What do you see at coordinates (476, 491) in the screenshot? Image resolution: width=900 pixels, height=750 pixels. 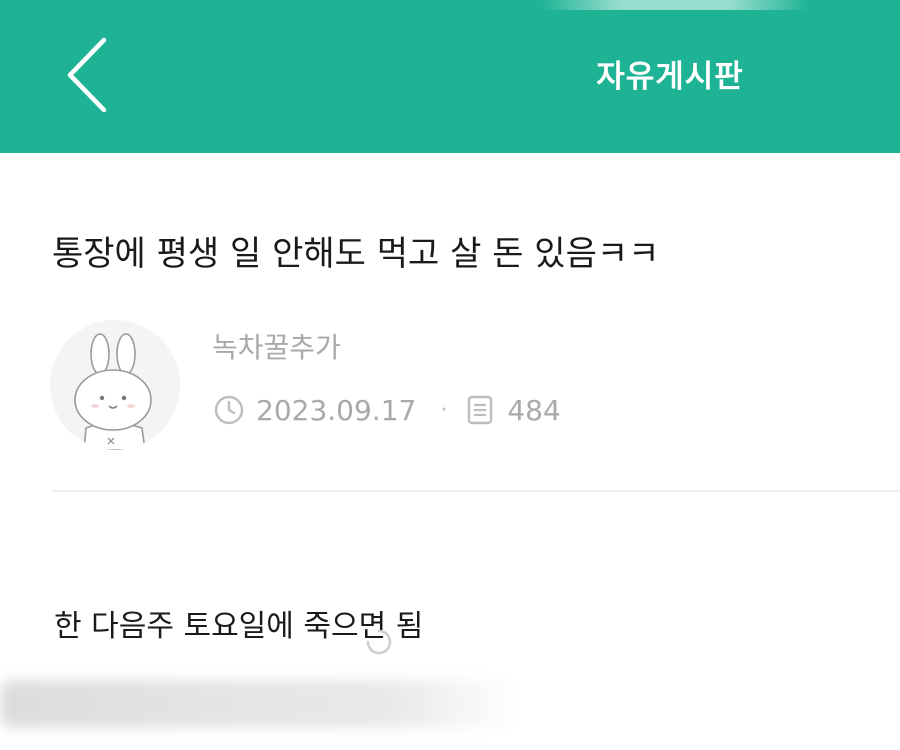 I see `divider` at bounding box center [476, 491].